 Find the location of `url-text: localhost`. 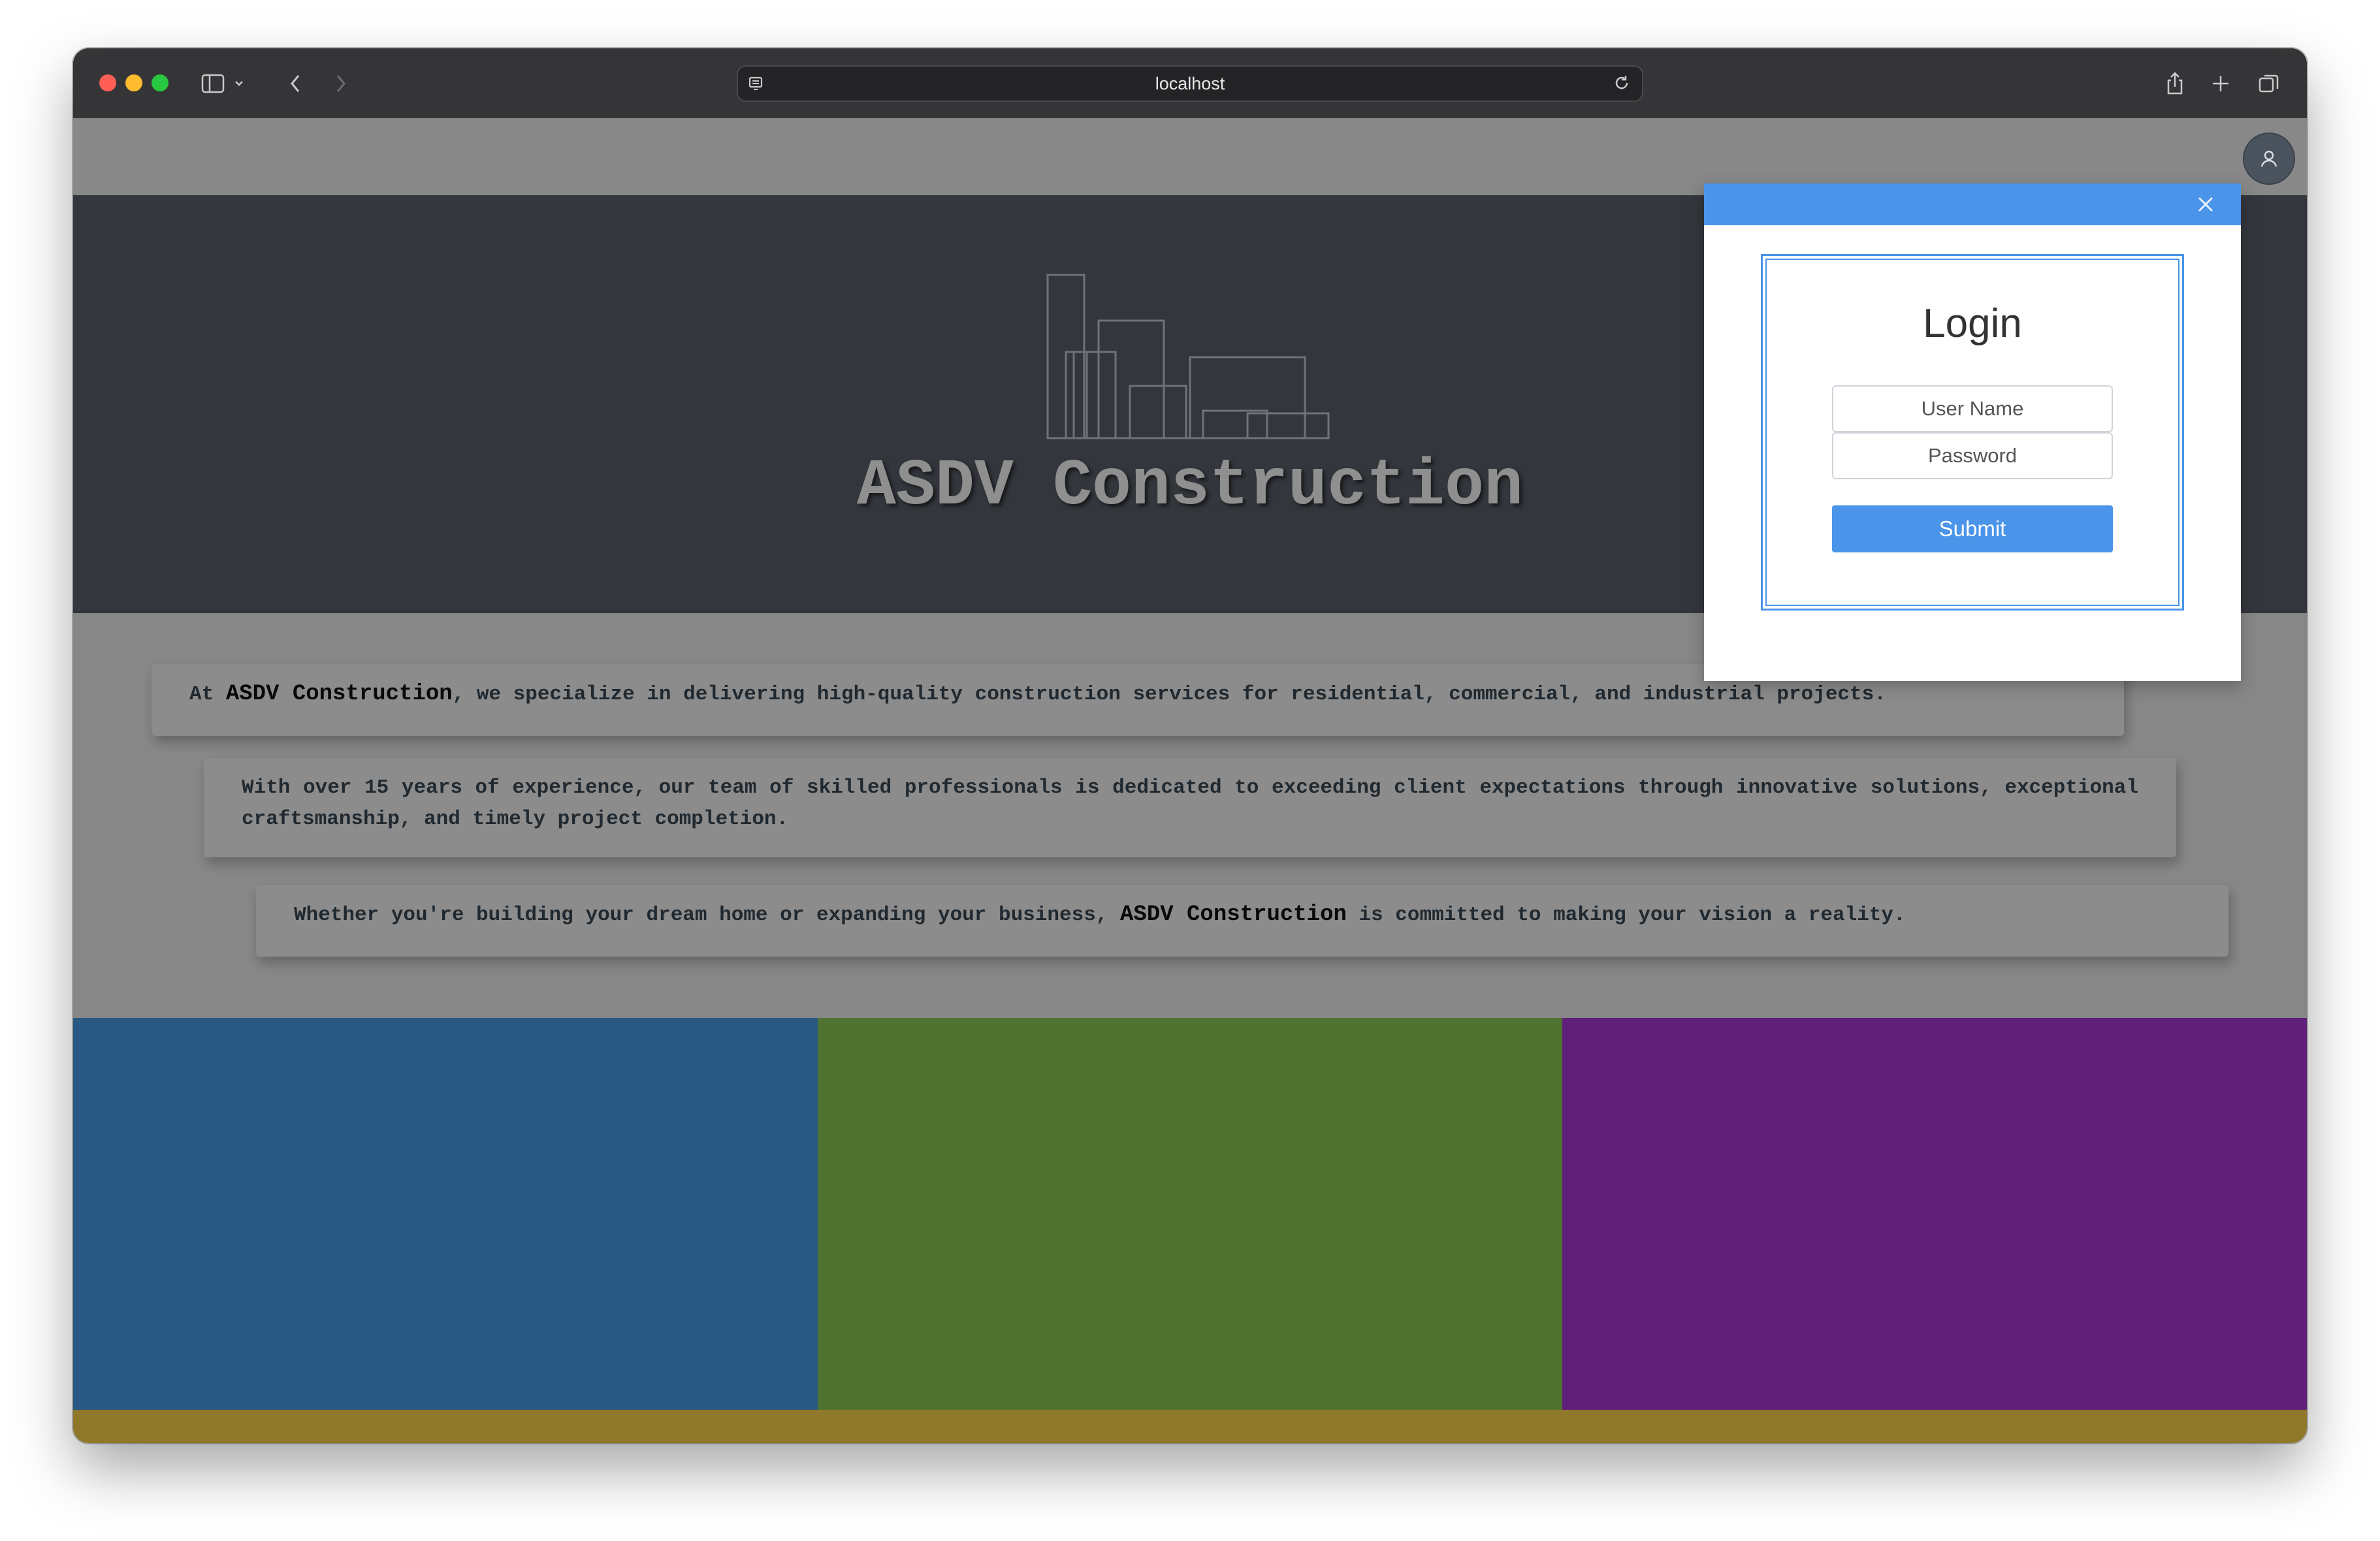

url-text: localhost is located at coordinates (1190, 83).